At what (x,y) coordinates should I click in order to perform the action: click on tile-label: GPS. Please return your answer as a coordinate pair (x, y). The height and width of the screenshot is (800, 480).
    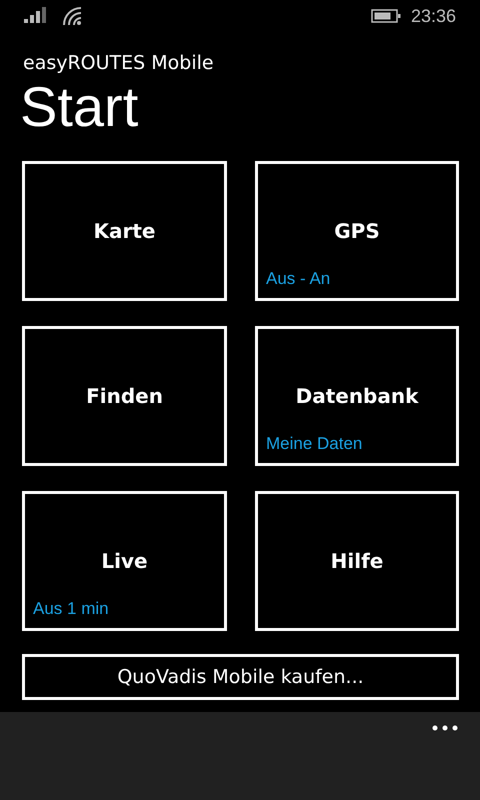
    Looking at the image, I should click on (357, 231).